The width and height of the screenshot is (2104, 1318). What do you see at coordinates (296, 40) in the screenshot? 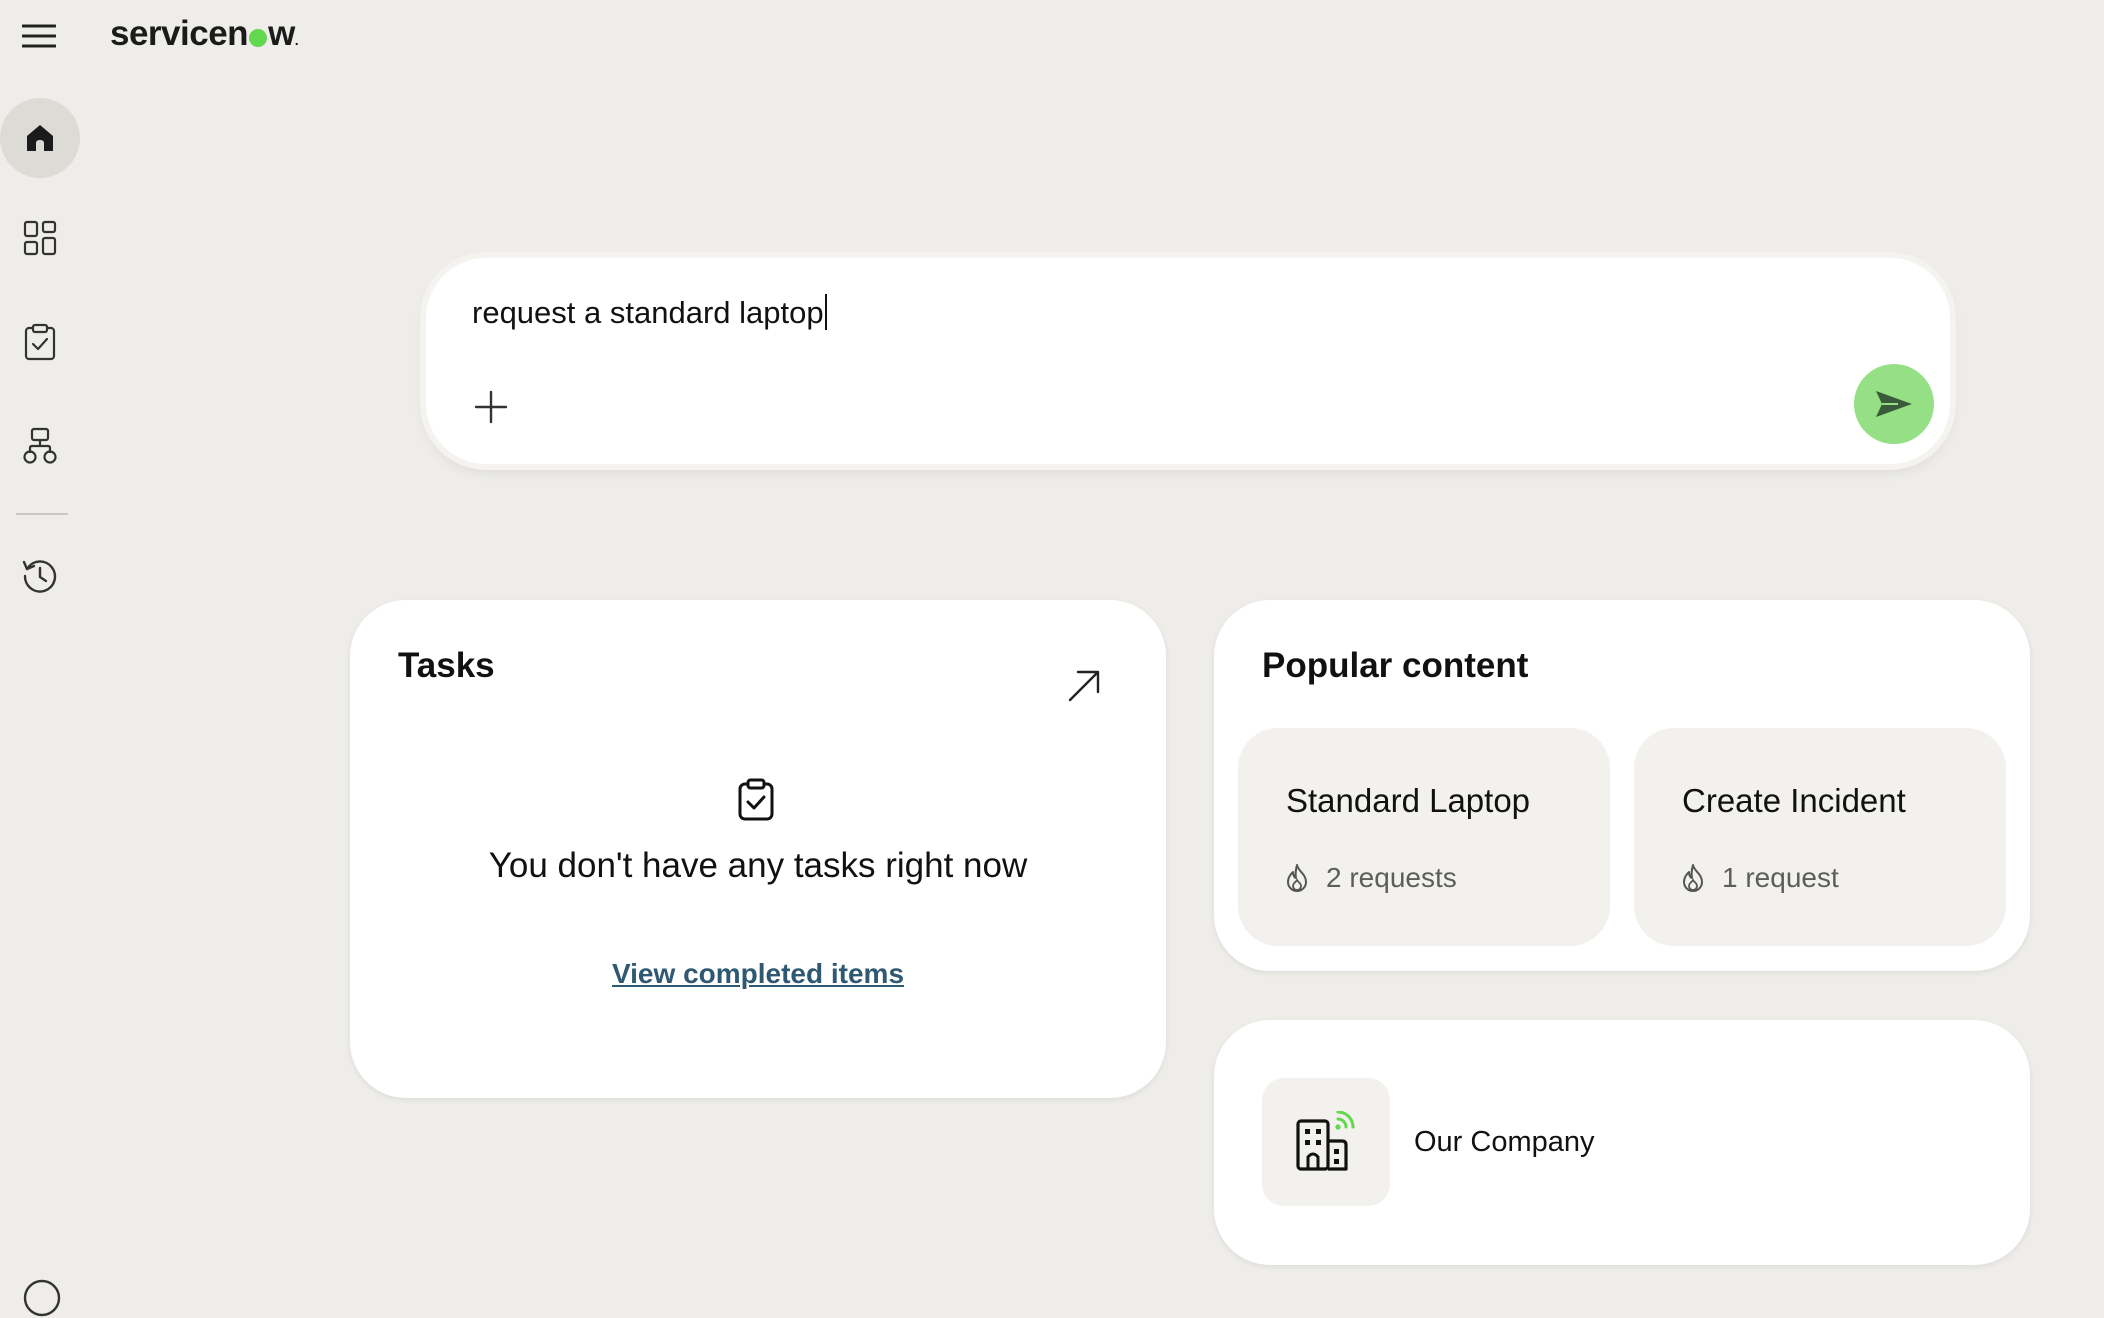
I see `logo-trademark: .` at bounding box center [296, 40].